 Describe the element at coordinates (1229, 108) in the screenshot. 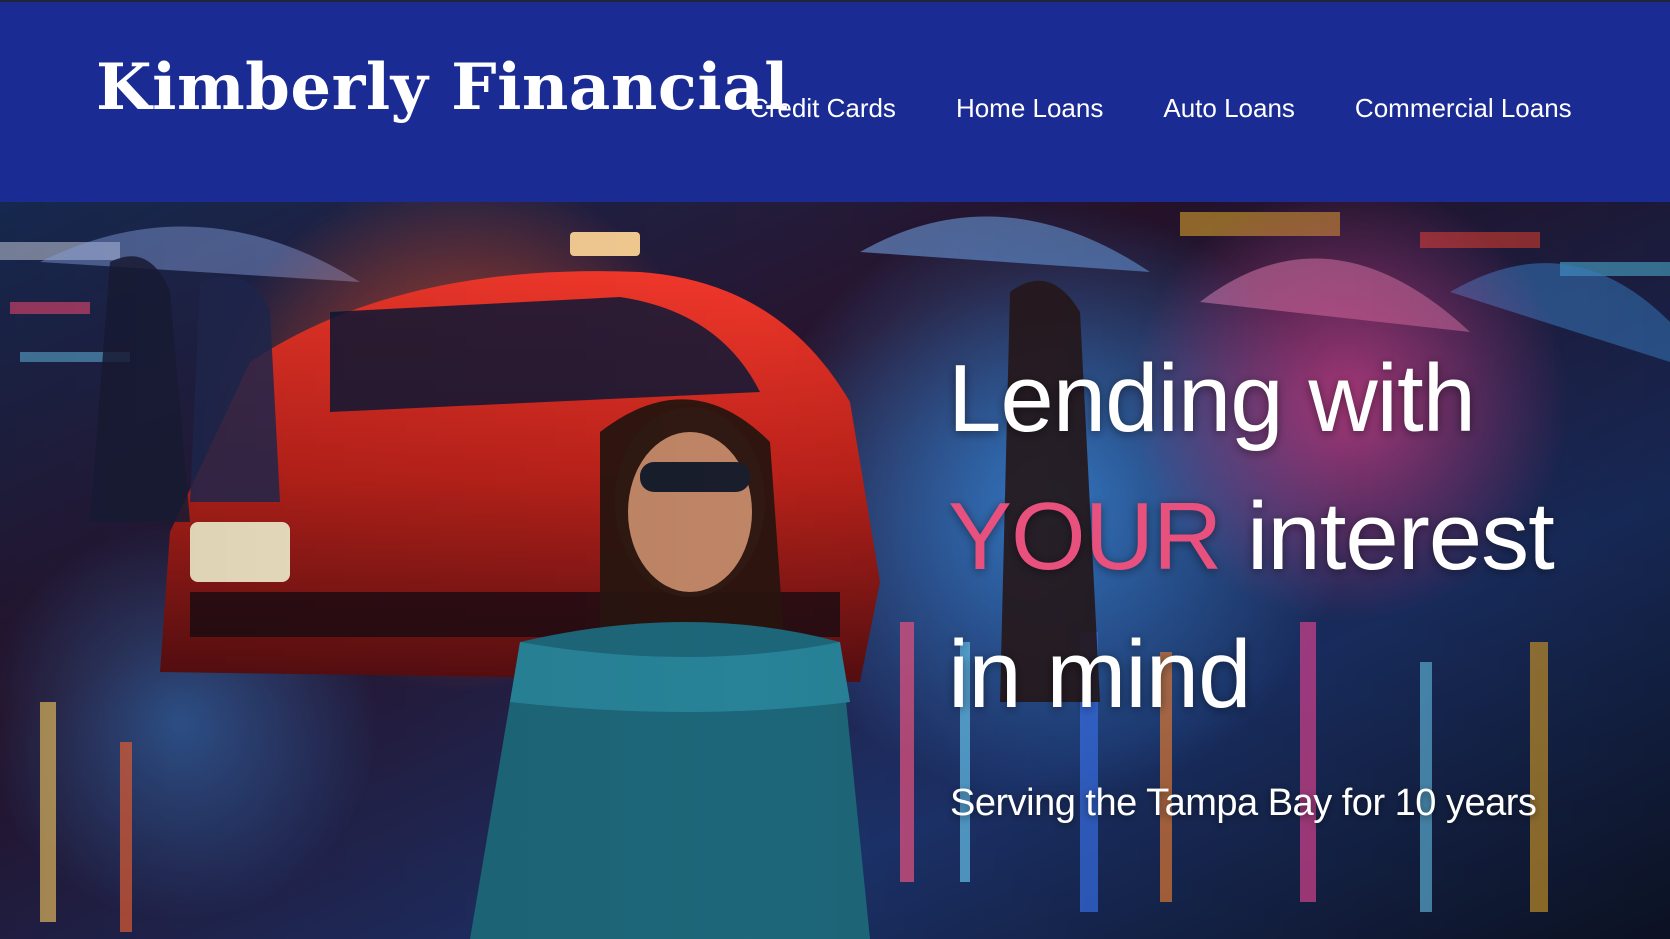

I see `nav-auto-loans: Auto Loans` at that location.